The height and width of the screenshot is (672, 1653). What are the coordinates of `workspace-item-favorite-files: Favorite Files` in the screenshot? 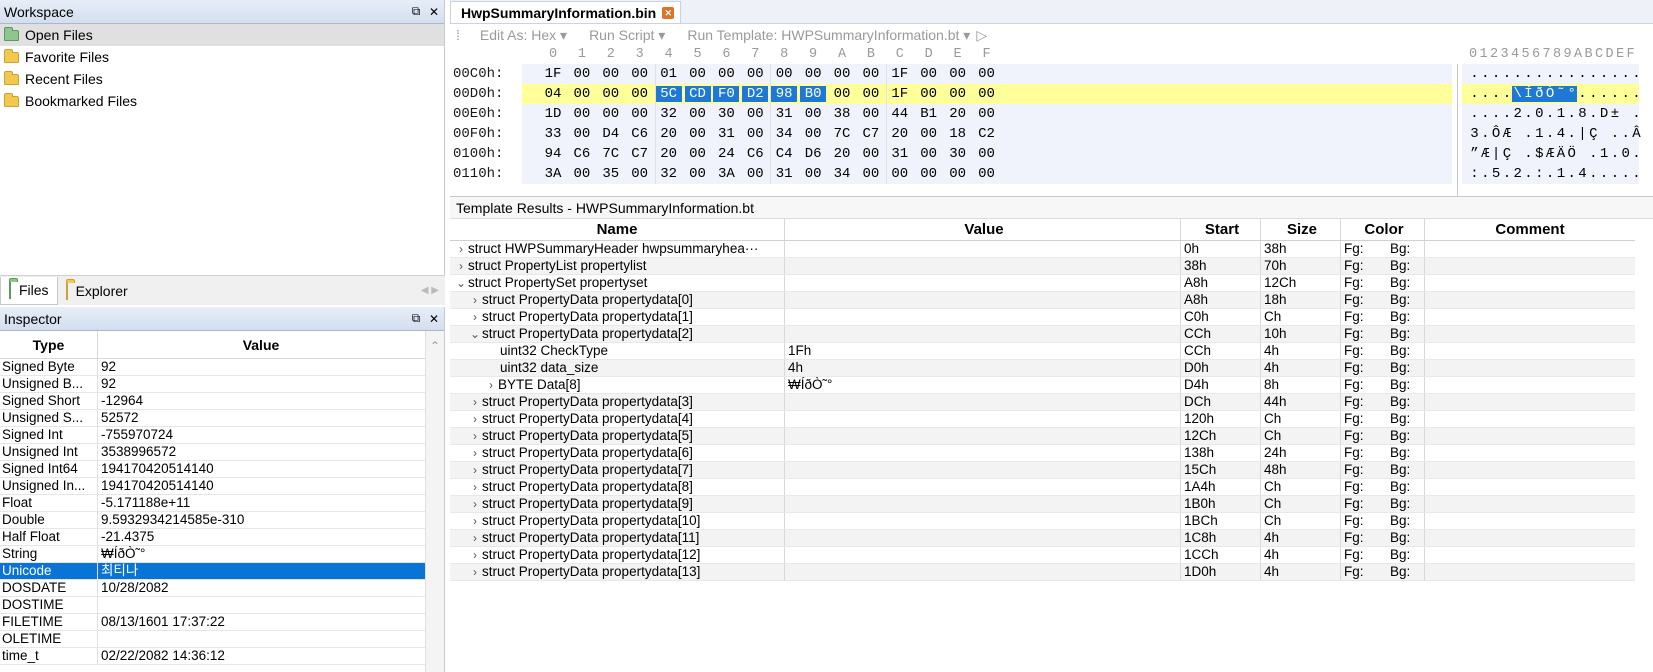 It's located at (222, 57).